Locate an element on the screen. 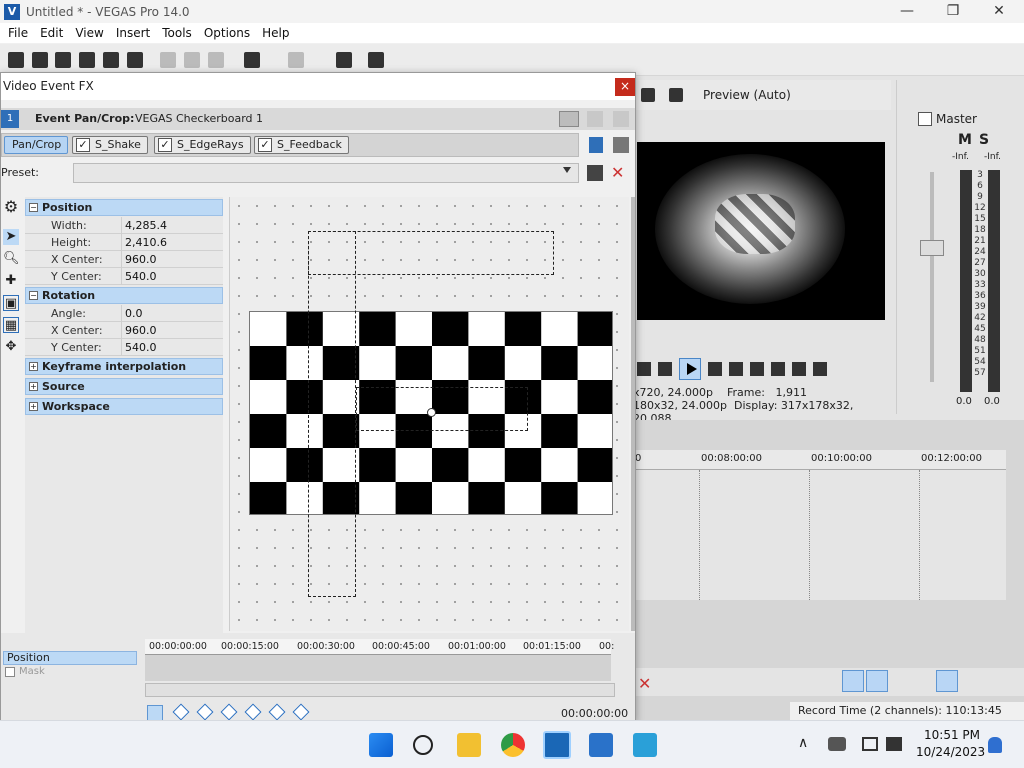  microsoft-store-icon is located at coordinates (601, 745).